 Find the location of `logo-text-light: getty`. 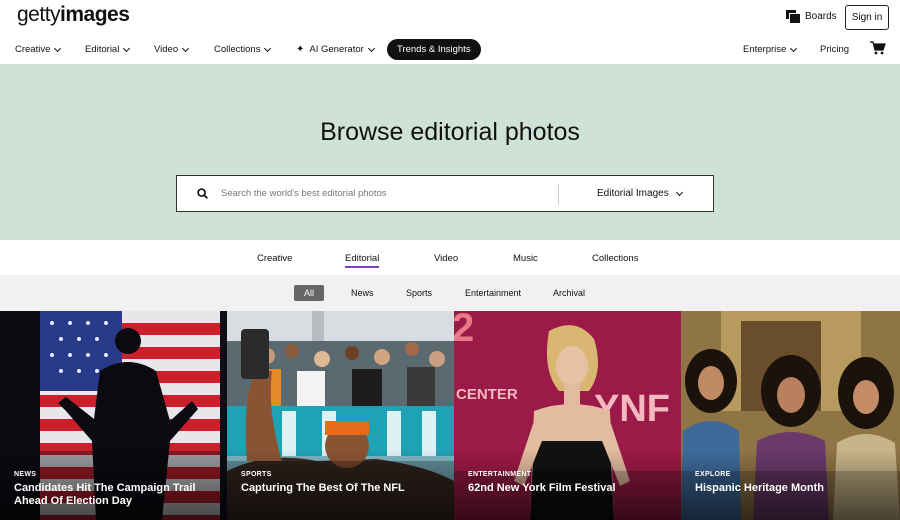

logo-text-light: getty is located at coordinates (39, 14).